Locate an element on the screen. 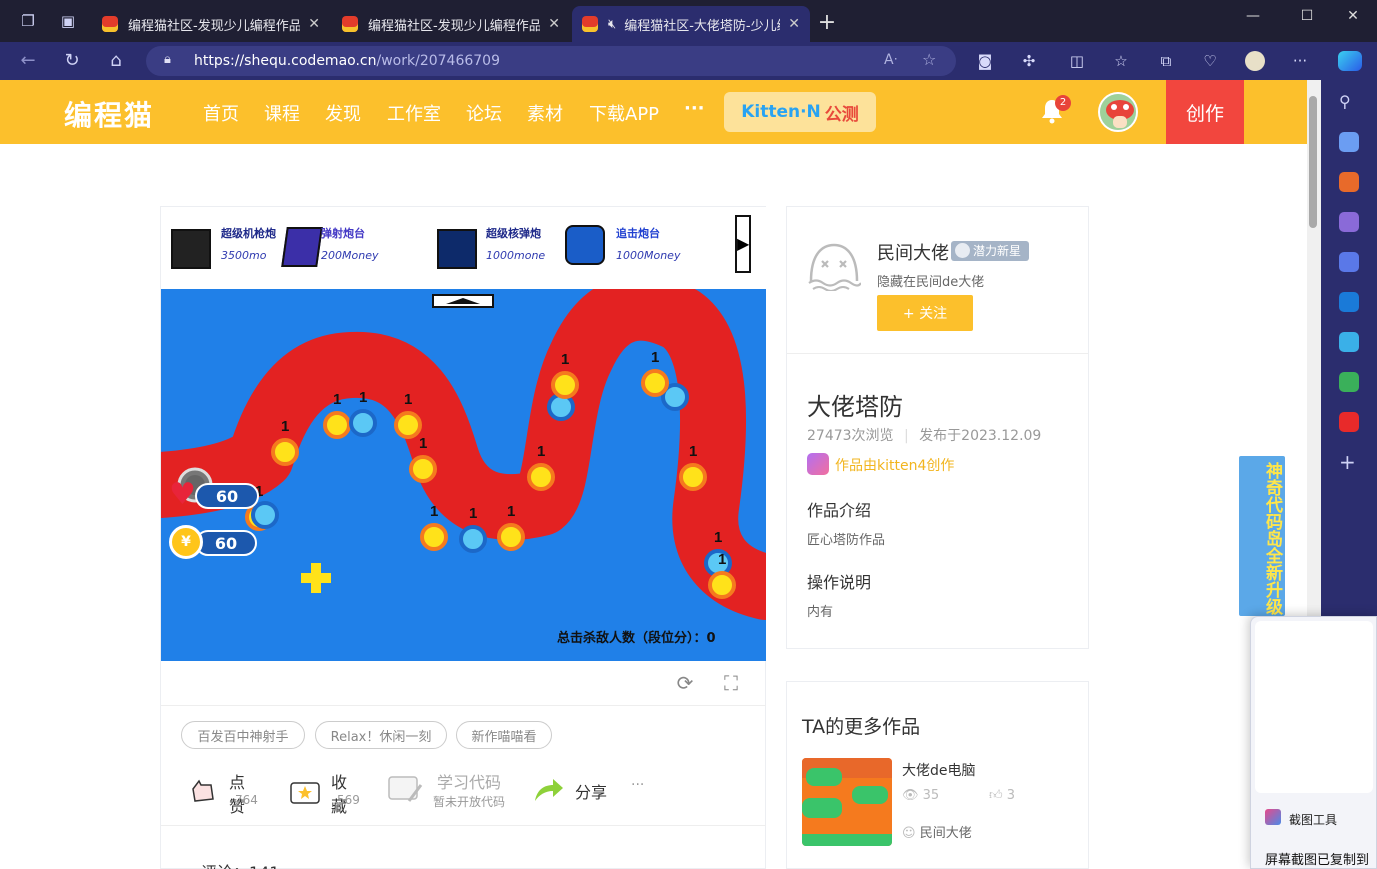 The height and width of the screenshot is (869, 1377). sidebar-tree-icon is located at coordinates (1349, 382).